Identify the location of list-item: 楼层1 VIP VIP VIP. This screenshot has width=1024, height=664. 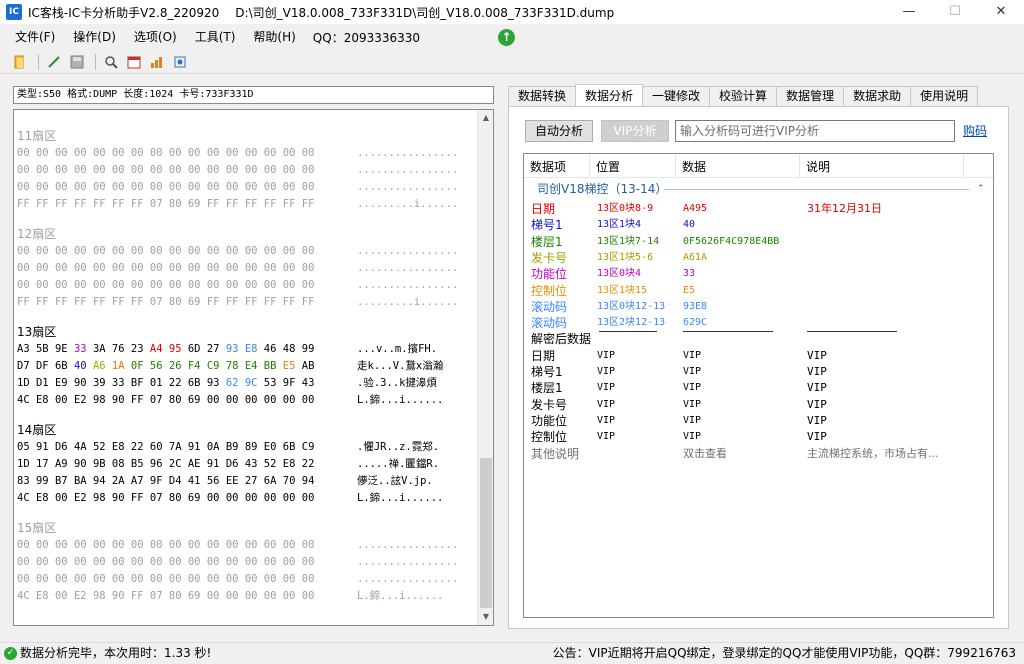
(758, 388).